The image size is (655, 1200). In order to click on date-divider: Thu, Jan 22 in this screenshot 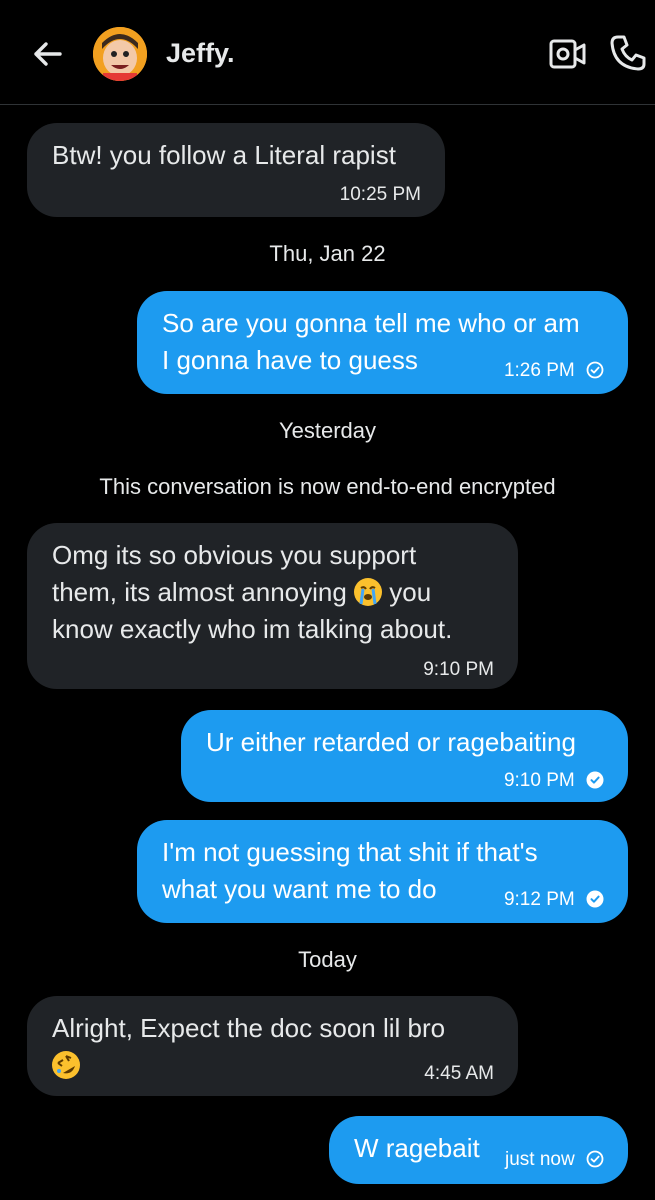, I will do `click(327, 253)`.